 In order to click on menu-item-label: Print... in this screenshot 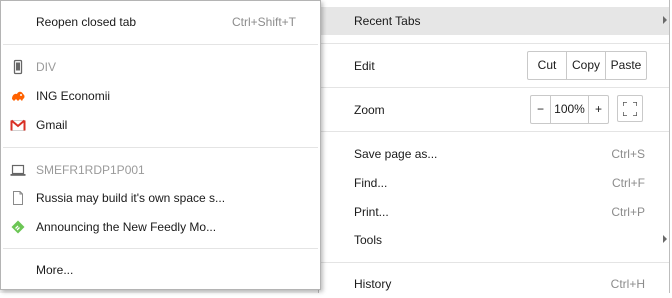, I will do `click(371, 212)`.